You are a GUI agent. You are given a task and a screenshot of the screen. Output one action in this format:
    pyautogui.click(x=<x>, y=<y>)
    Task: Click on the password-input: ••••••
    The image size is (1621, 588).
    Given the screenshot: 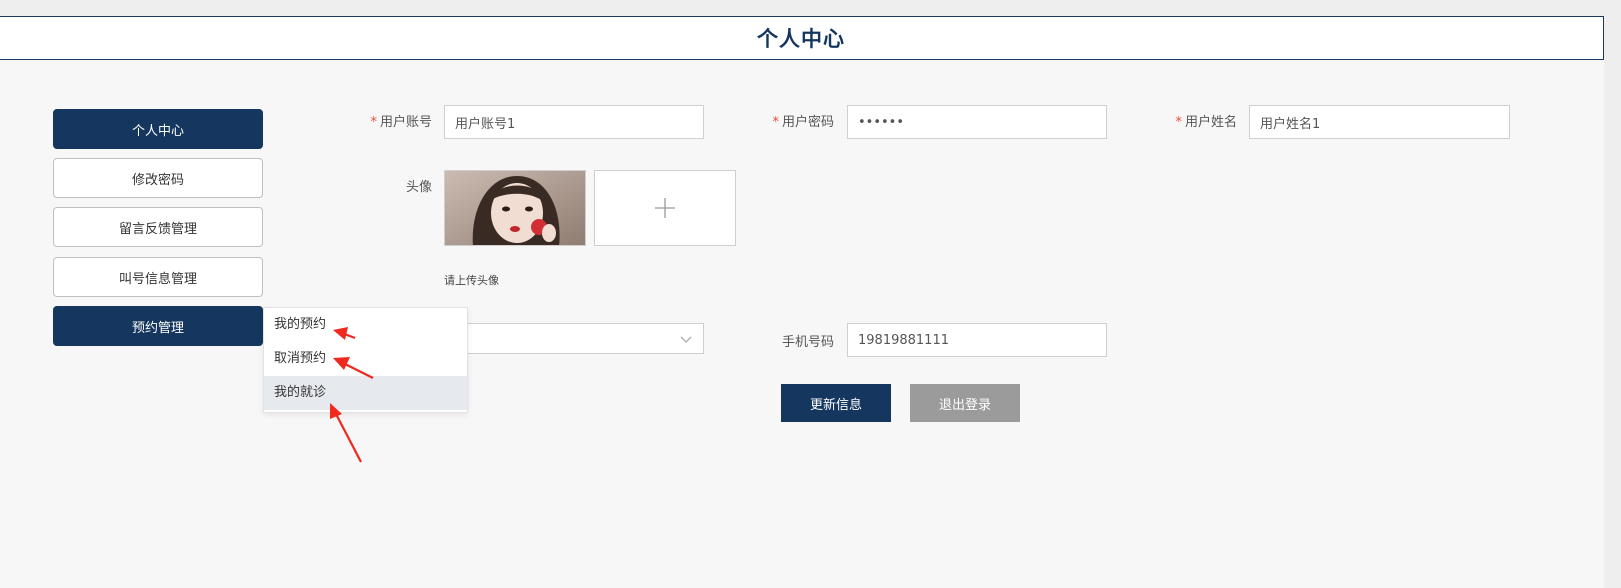 What is the action you would take?
    pyautogui.click(x=977, y=122)
    